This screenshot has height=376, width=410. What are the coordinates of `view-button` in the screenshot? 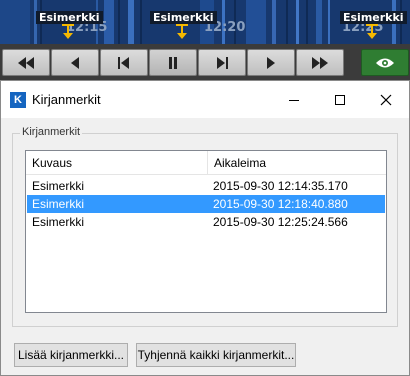 It's located at (385, 62).